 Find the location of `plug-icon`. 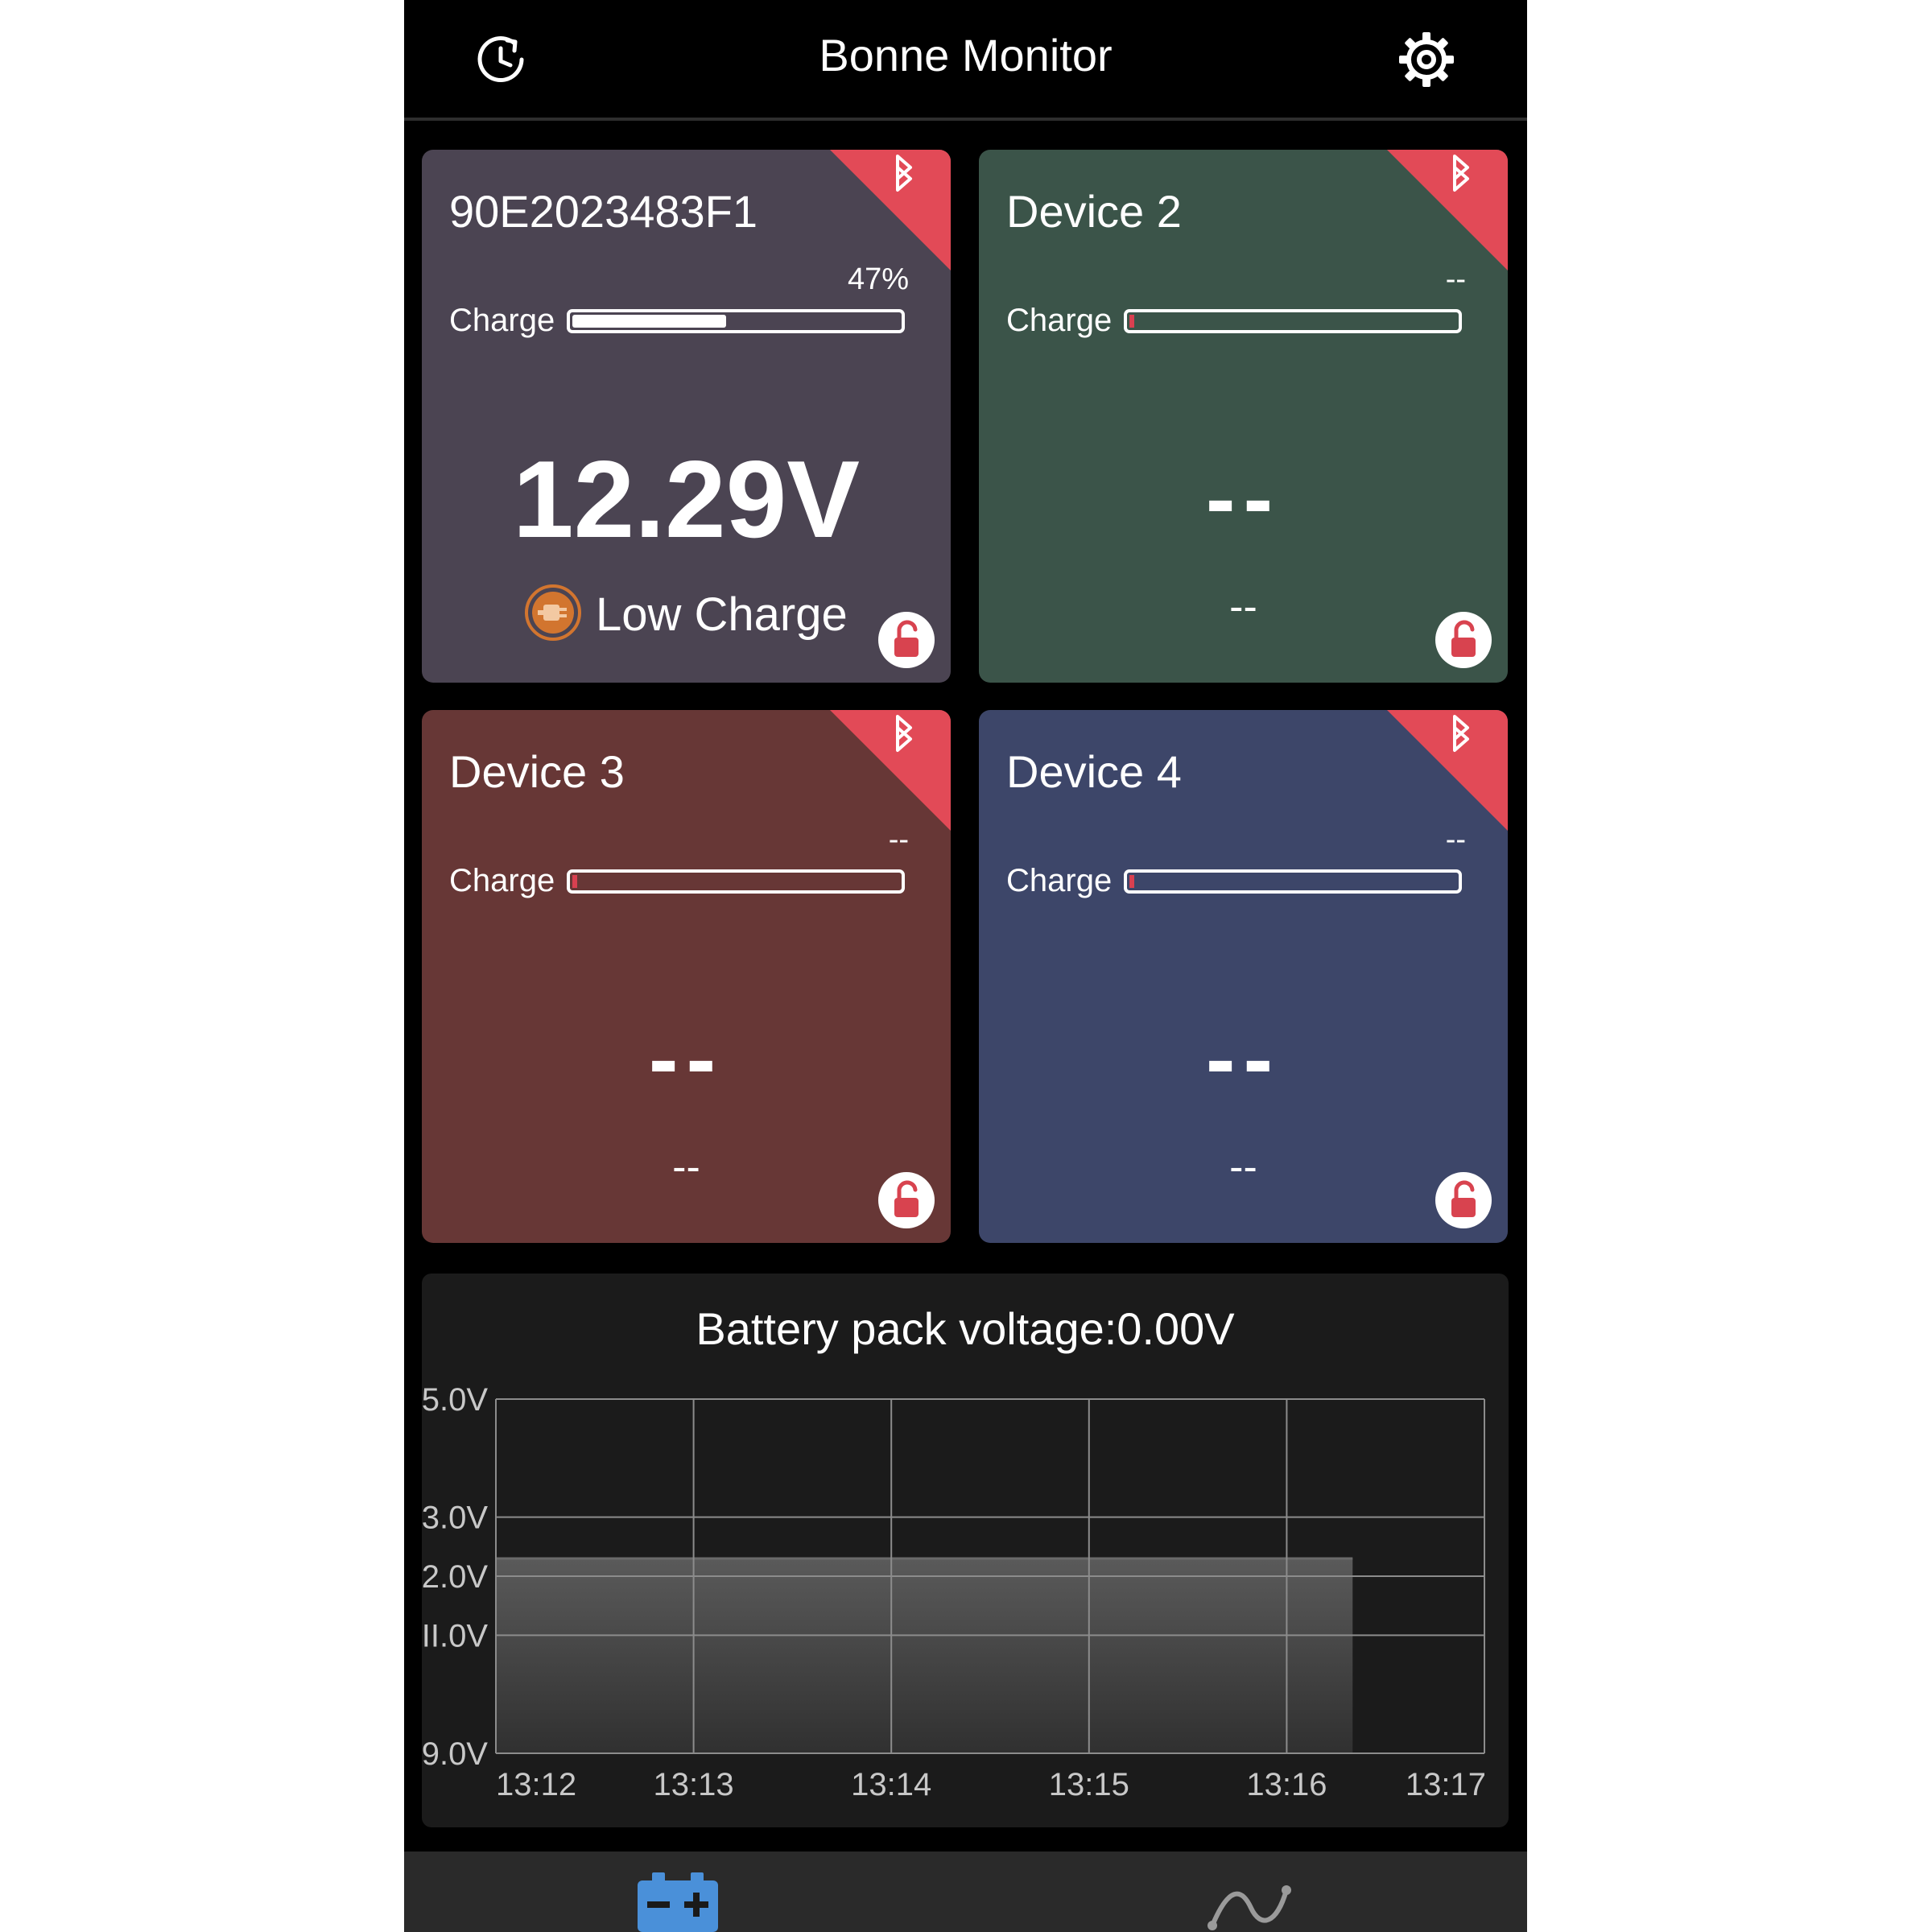

plug-icon is located at coordinates (553, 612).